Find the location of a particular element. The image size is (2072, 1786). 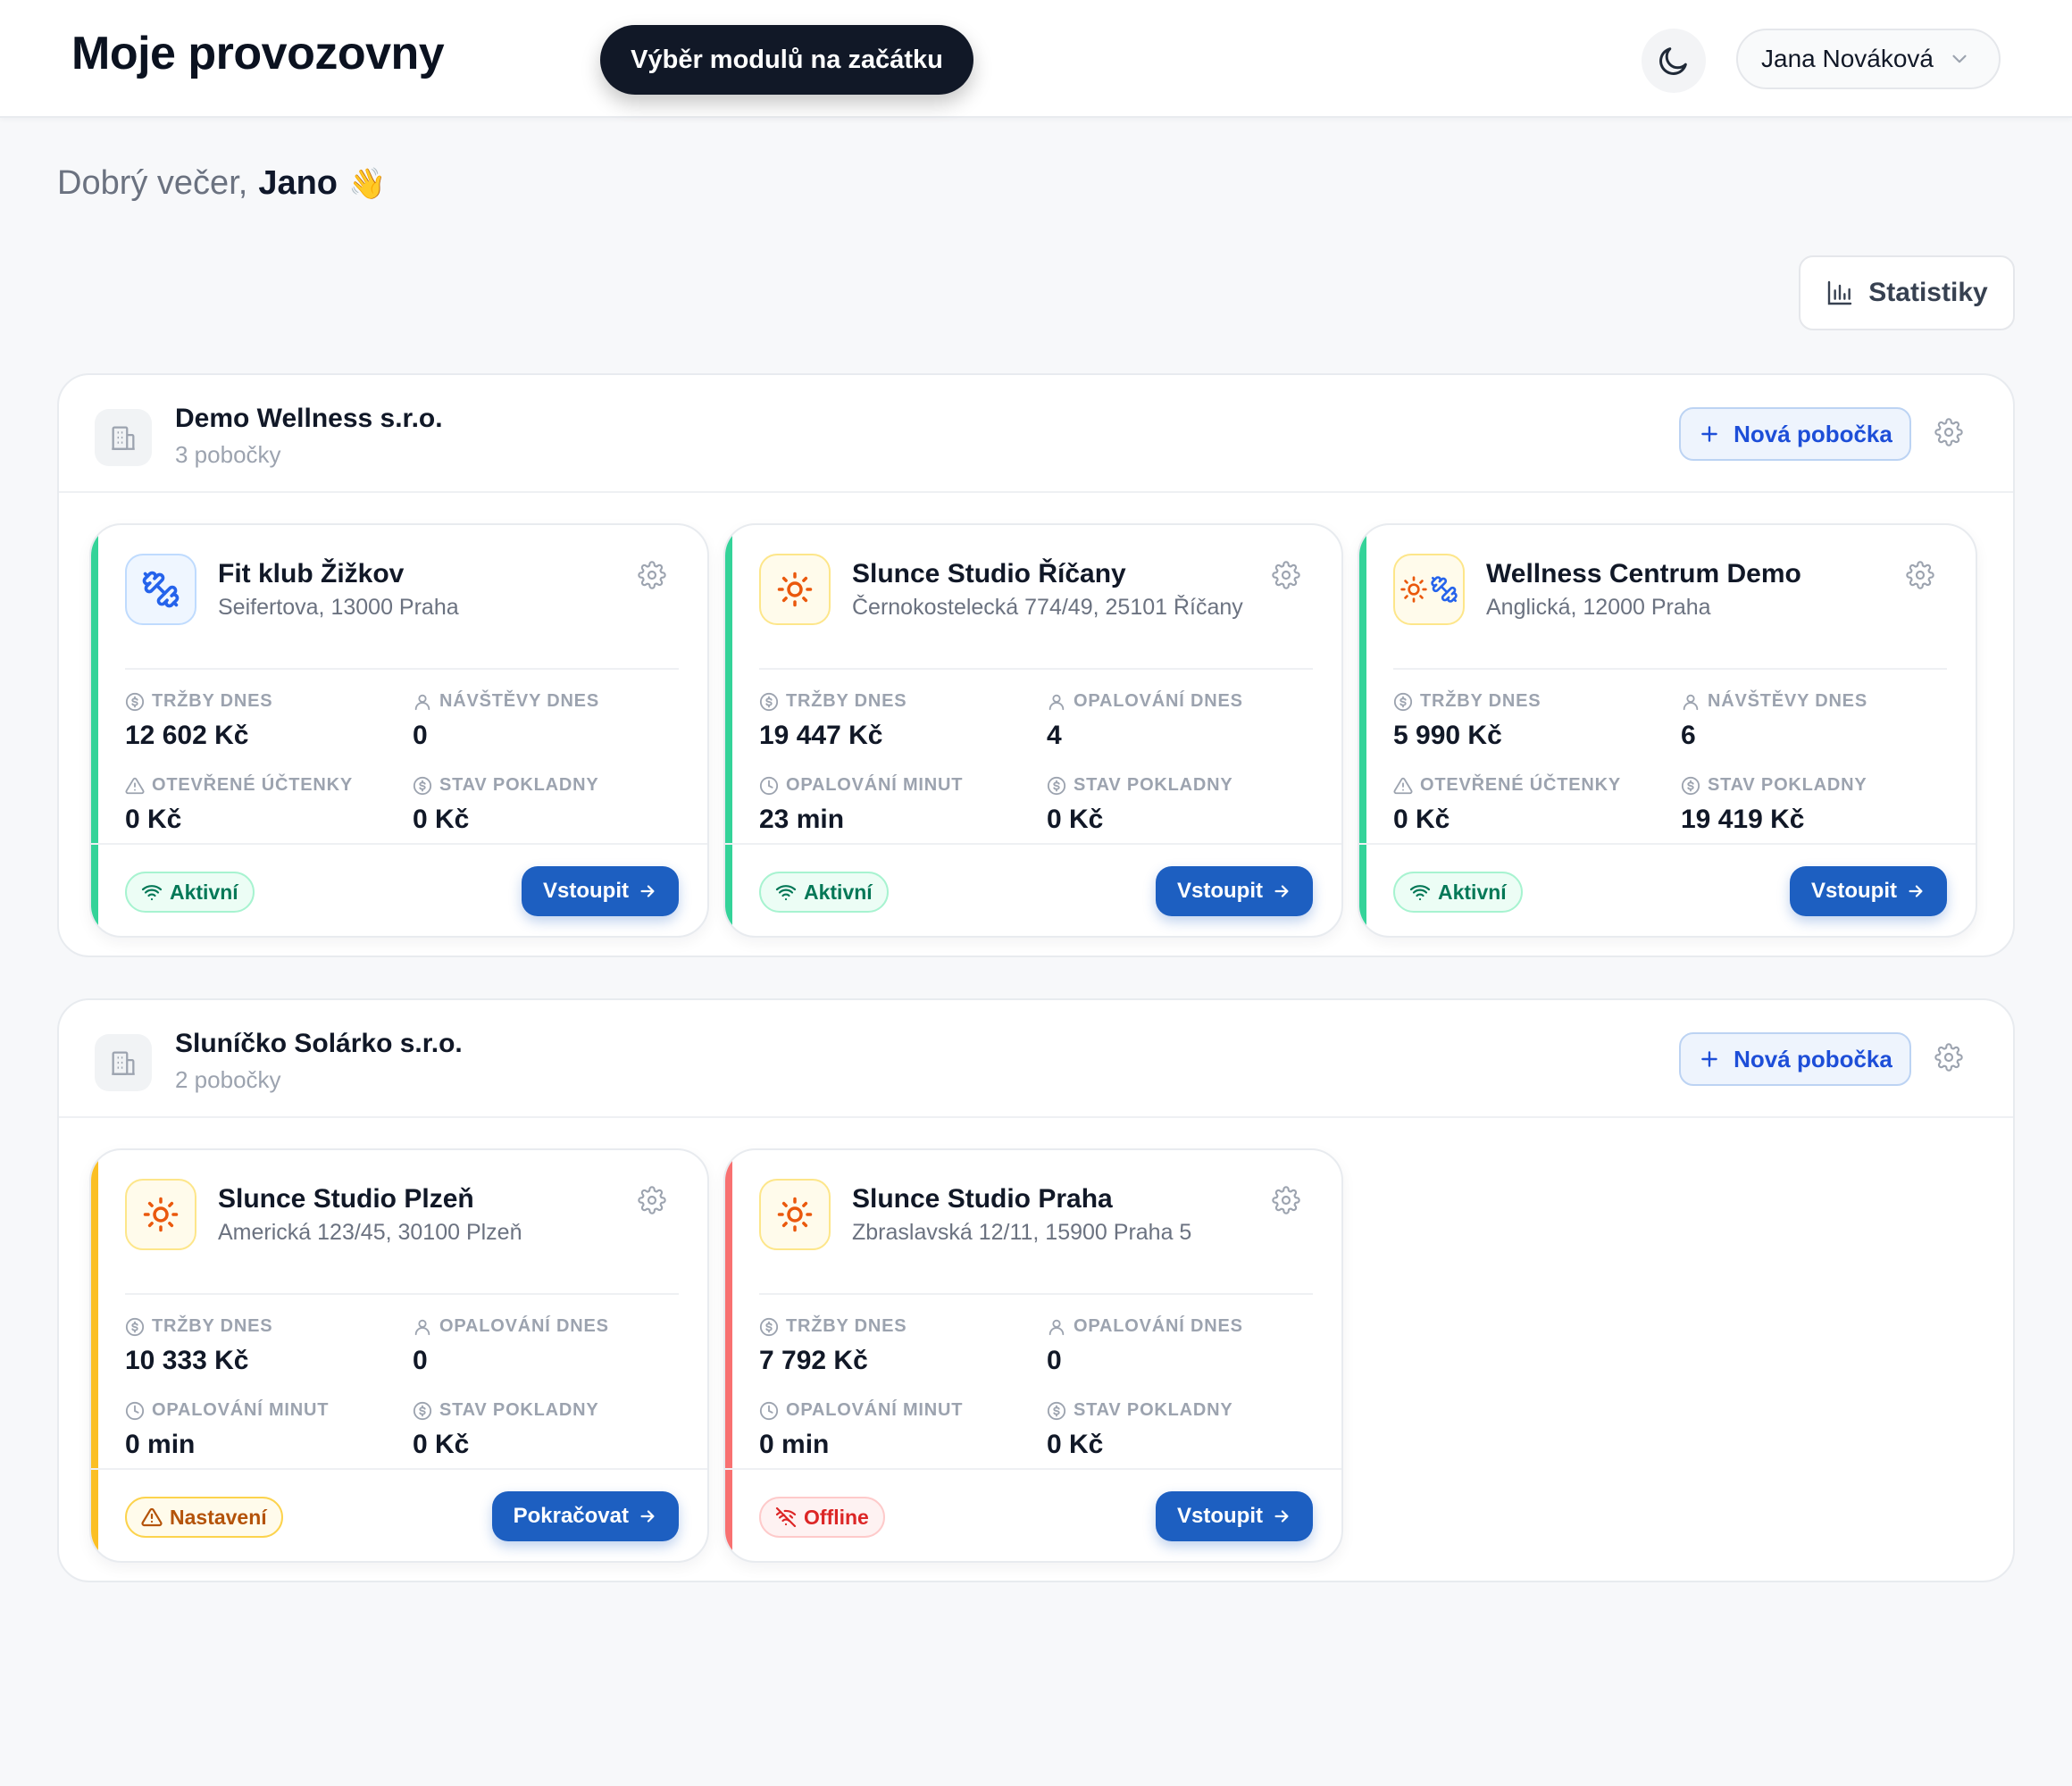

wifi-off-icon is located at coordinates (786, 1517).